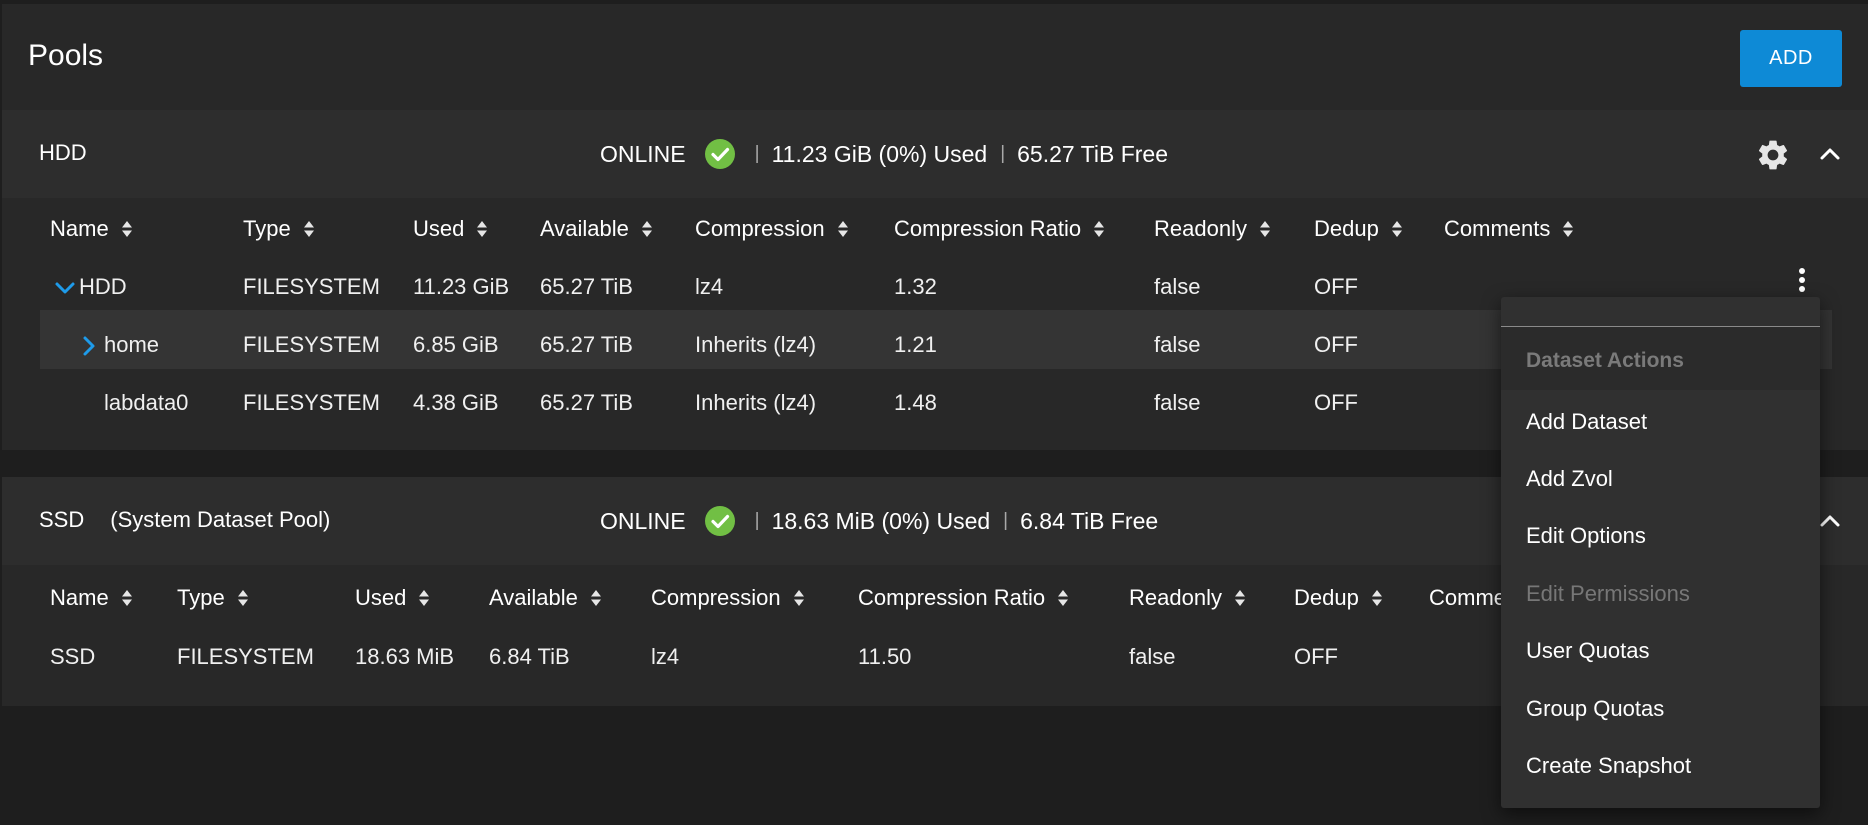  Describe the element at coordinates (1569, 479) in the screenshot. I see `menu-item-add-zvol: Add Zvol` at that location.